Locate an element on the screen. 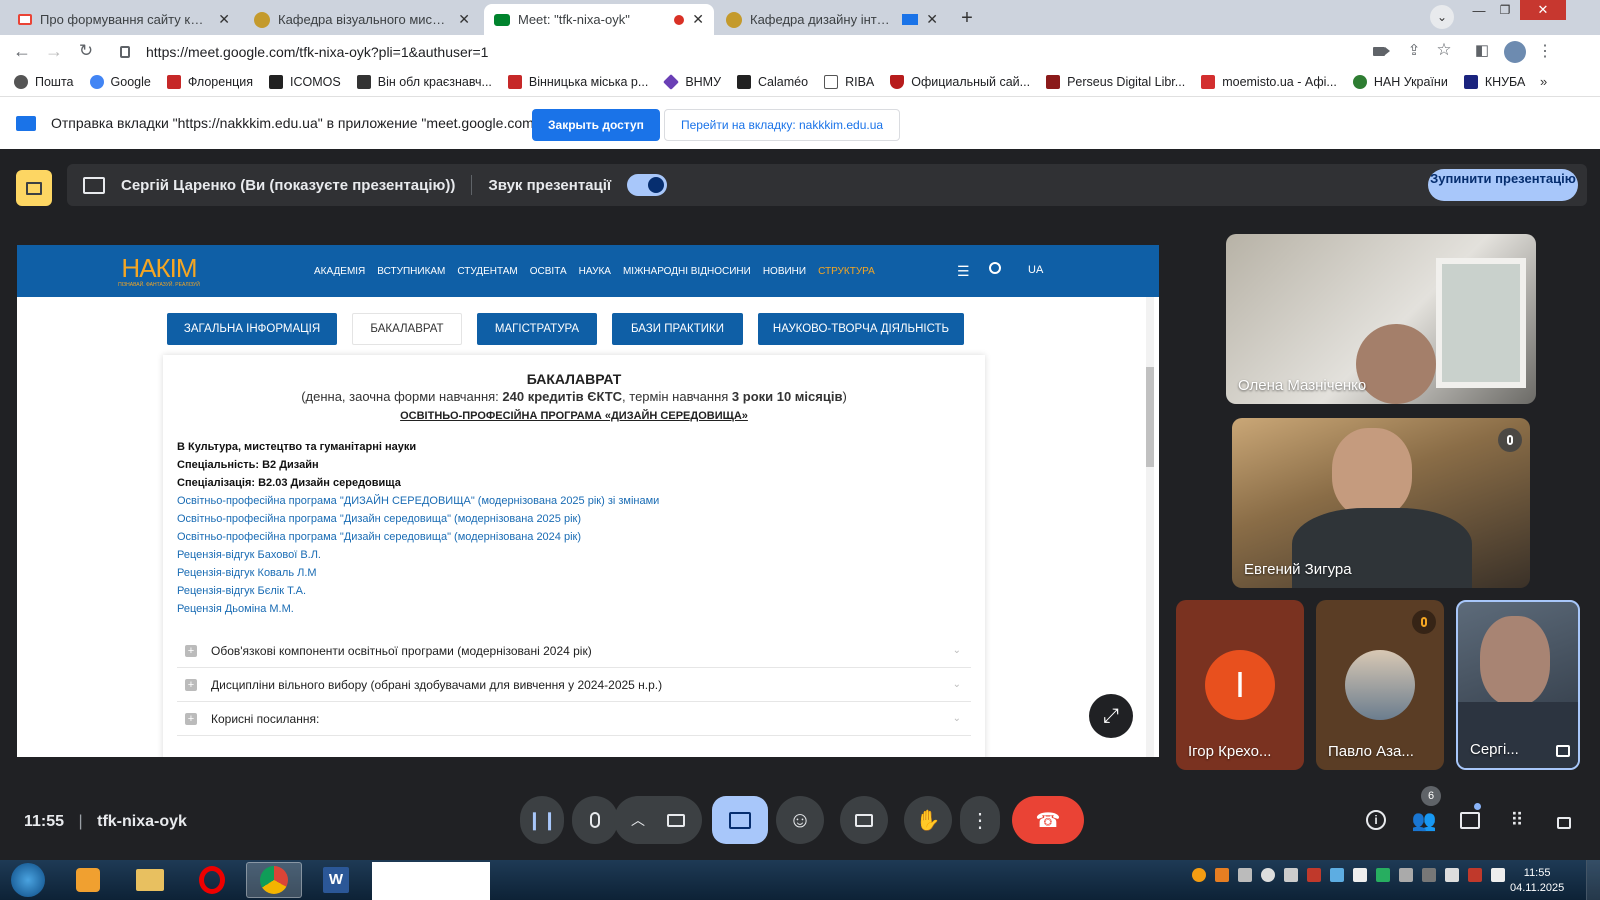 The height and width of the screenshot is (900, 1600). nav-item-structure: СТРУКТУРА is located at coordinates (846, 271).